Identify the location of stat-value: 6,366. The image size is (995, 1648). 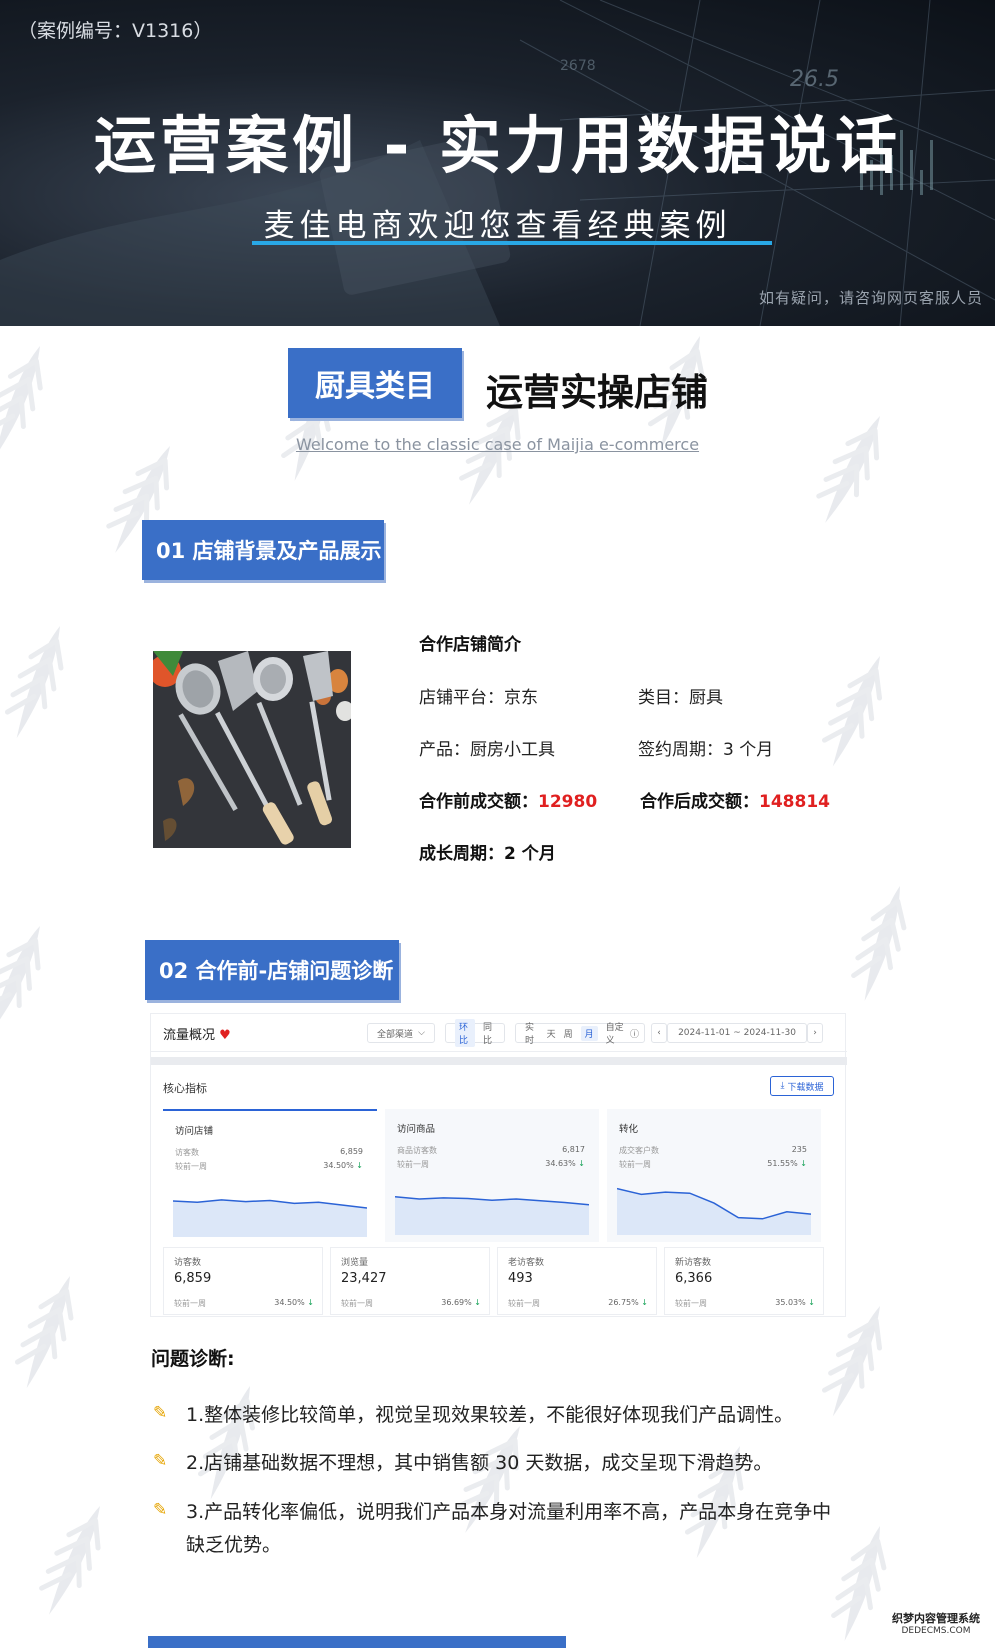
(694, 1278).